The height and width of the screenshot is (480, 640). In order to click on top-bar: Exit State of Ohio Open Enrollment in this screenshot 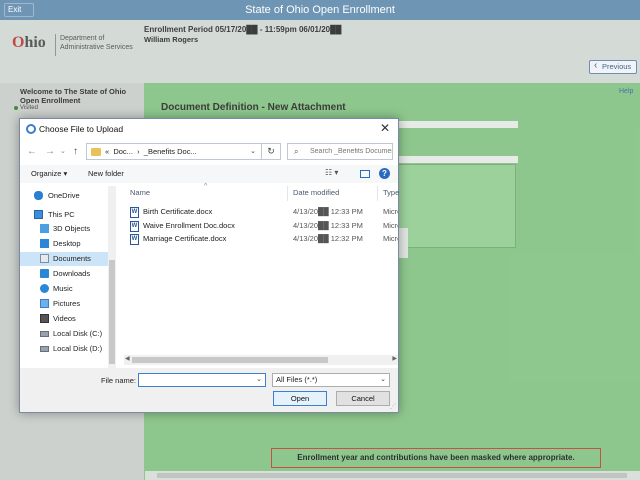, I will do `click(320, 10)`.